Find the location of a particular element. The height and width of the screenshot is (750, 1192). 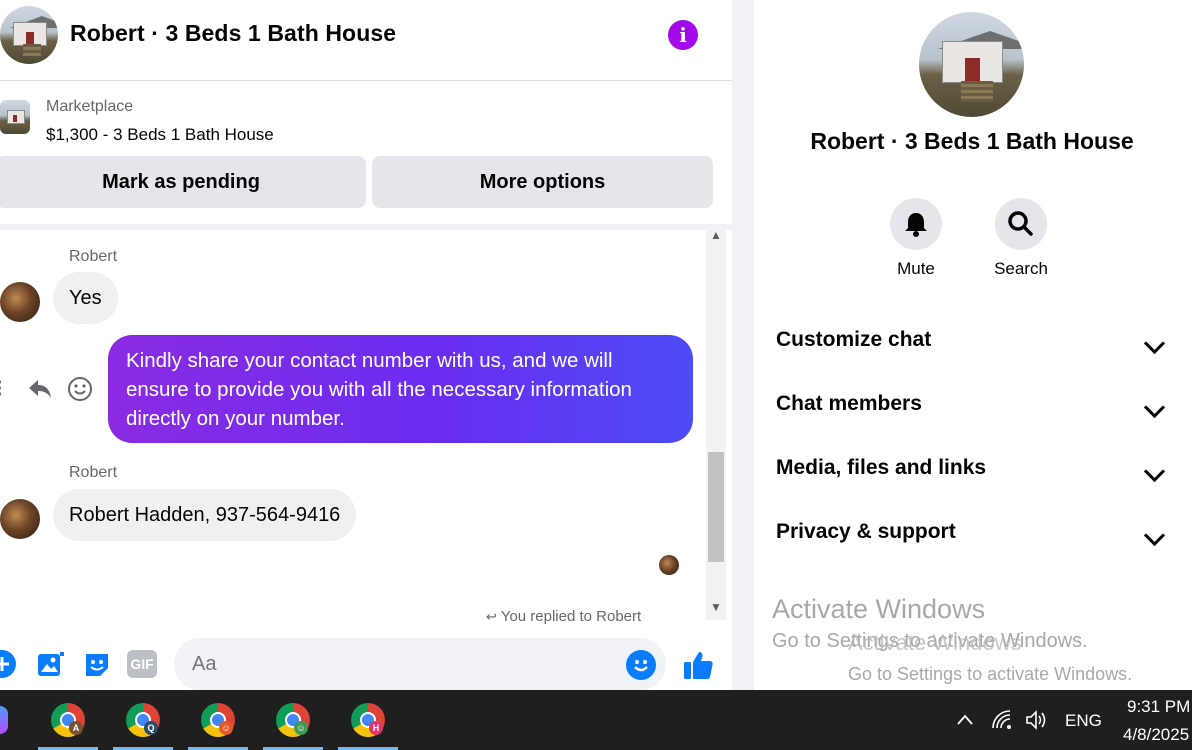

taskbar-chrome-3: ☺ is located at coordinates (218, 720).